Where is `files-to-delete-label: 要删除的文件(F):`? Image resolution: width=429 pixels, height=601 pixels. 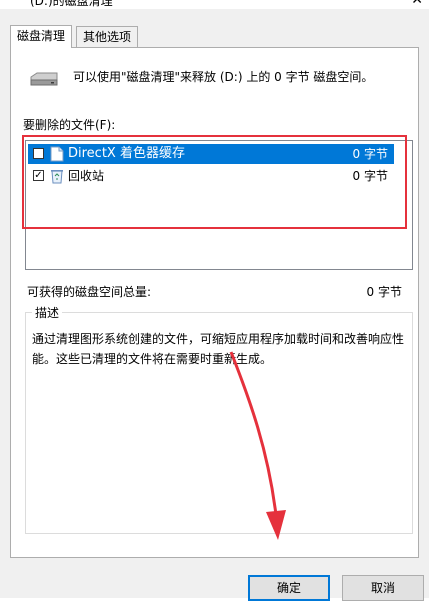 files-to-delete-label: 要删除的文件(F): is located at coordinates (69, 125).